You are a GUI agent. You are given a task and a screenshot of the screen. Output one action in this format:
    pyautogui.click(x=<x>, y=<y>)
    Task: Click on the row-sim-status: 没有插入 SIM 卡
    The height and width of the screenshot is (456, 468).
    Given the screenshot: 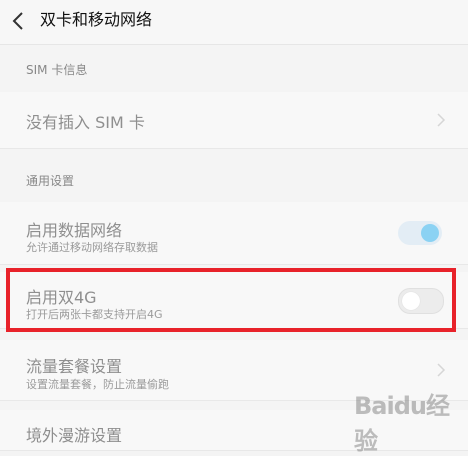 What is the action you would take?
    pyautogui.click(x=234, y=120)
    